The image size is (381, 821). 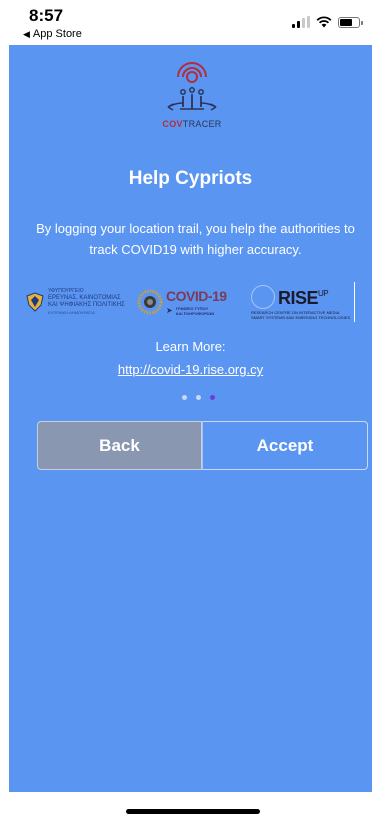 I want to click on back-app-label: App Store, so click(x=57, y=34).